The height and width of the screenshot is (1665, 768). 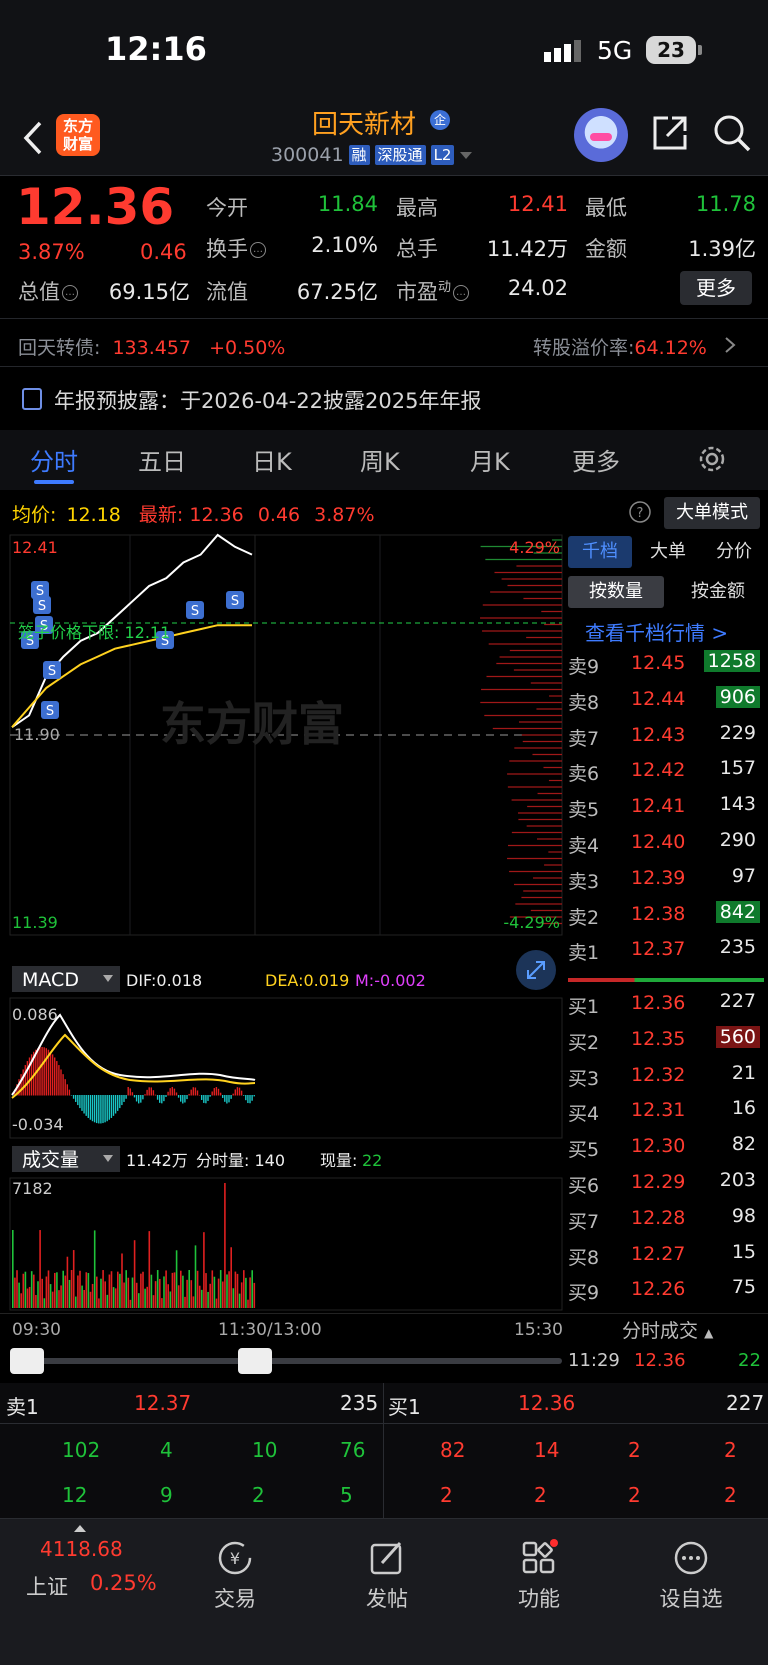 What do you see at coordinates (668, 772) in the screenshot?
I see `ask-level: 卖6 12.42 157` at bounding box center [668, 772].